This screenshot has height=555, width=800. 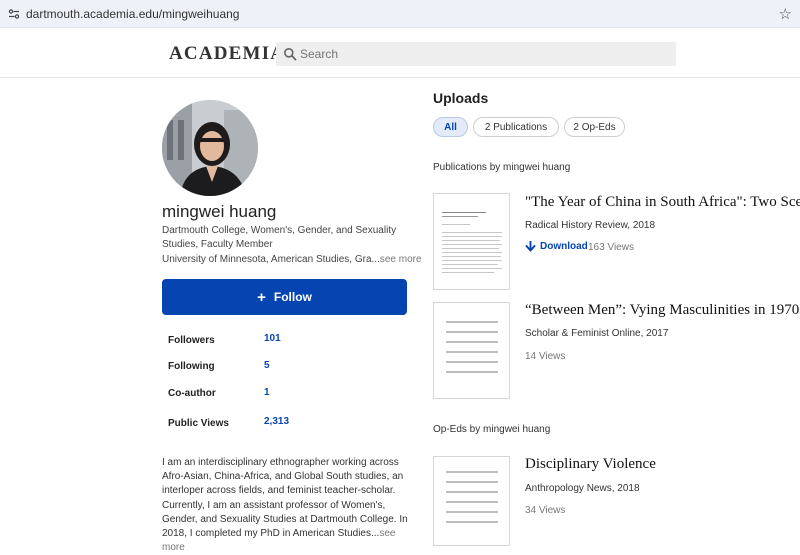 What do you see at coordinates (290, 54) in the screenshot?
I see `search-icon` at bounding box center [290, 54].